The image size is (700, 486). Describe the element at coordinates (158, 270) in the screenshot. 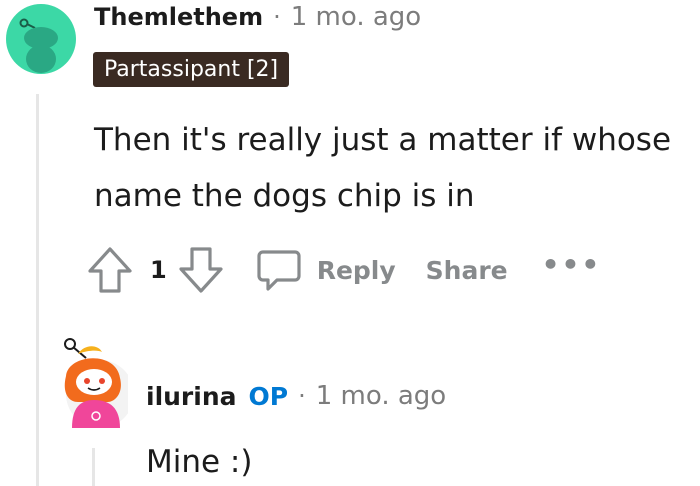

I see `vote-count: 1` at that location.